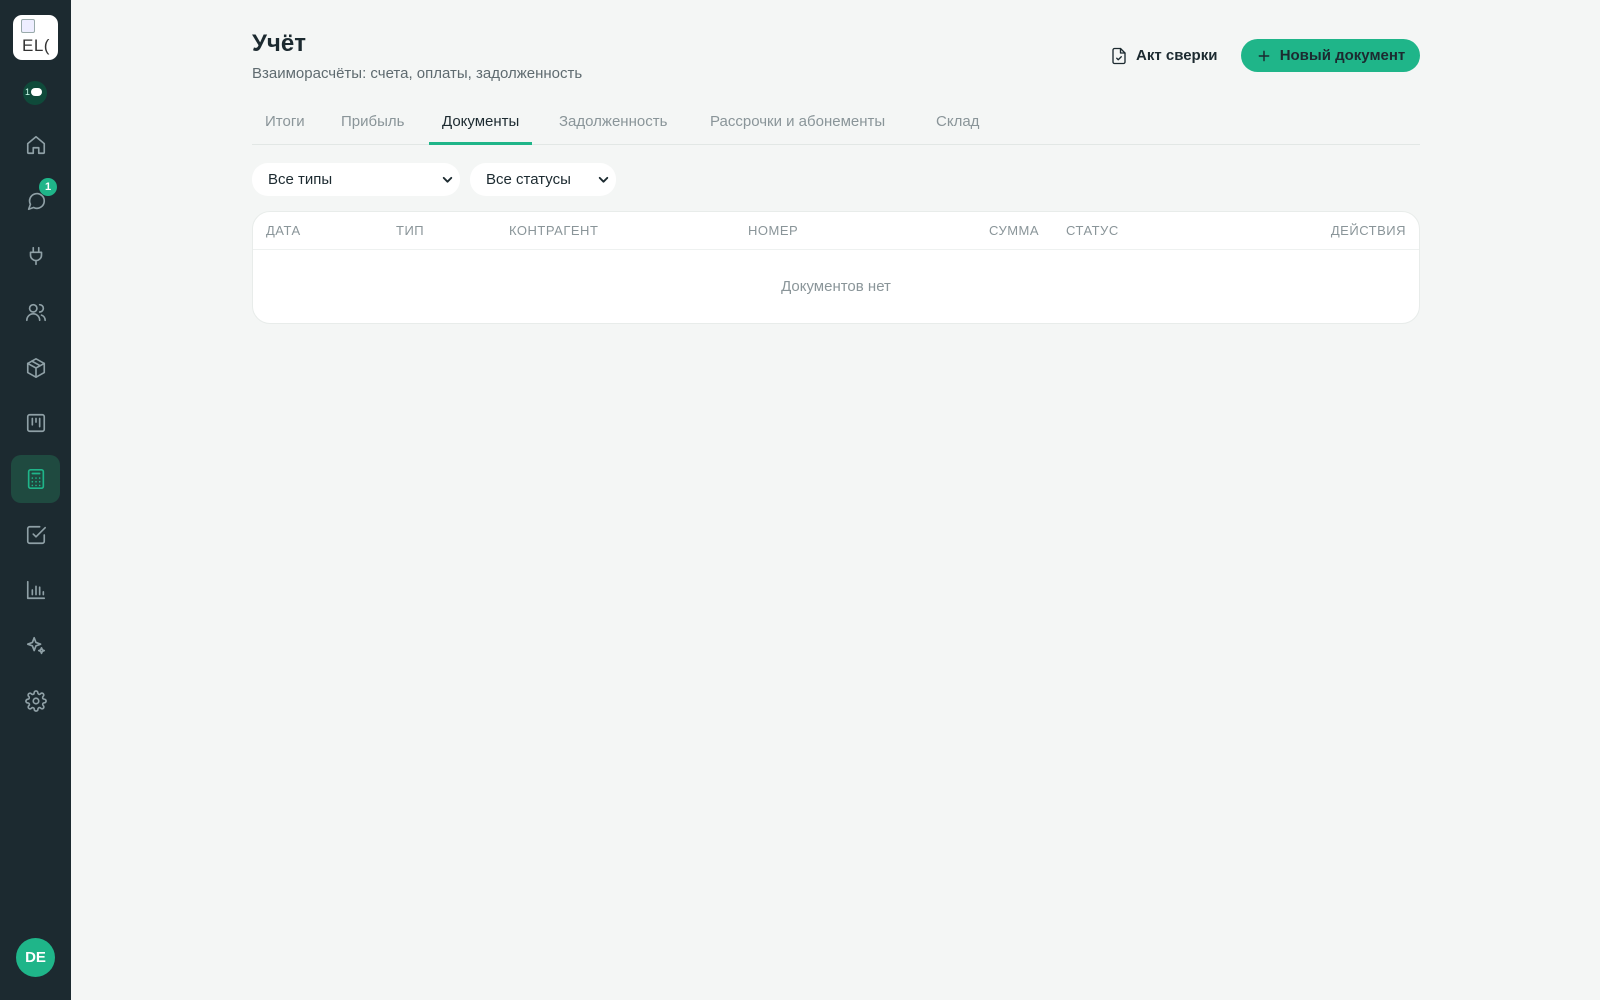 The image size is (1600, 1000). Describe the element at coordinates (48, 187) in the screenshot. I see `messages-badge: 1` at that location.